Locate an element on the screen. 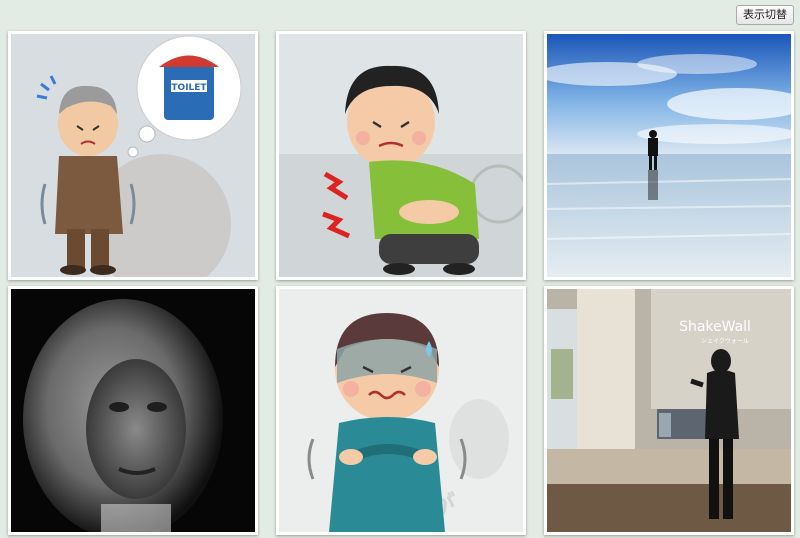 Image resolution: width=800 pixels, height=538 pixels. svg-text: シェイクウォール is located at coordinates (725, 341).